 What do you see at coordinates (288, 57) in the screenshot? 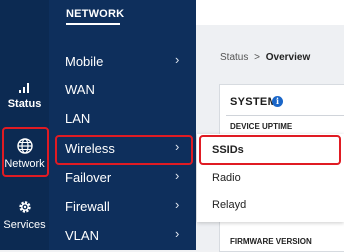
I see `breadcrumb-current: Overview` at bounding box center [288, 57].